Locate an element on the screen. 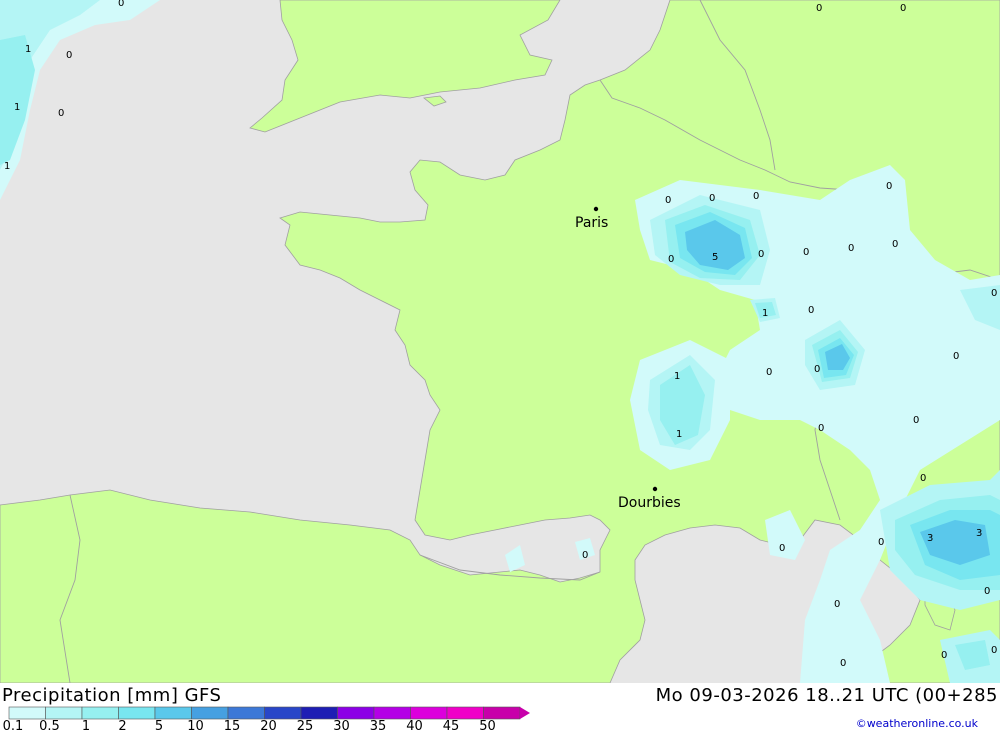 Image resolution: width=1000 pixels, height=734 pixels. legend-label: 20 is located at coordinates (268, 726).